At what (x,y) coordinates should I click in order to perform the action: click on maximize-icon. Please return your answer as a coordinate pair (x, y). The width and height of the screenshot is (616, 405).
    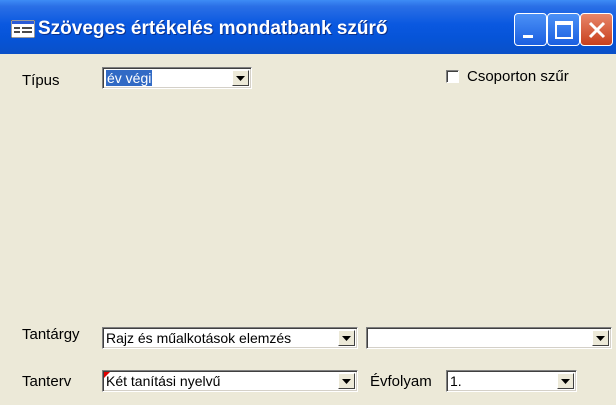
    Looking at the image, I should click on (564, 30).